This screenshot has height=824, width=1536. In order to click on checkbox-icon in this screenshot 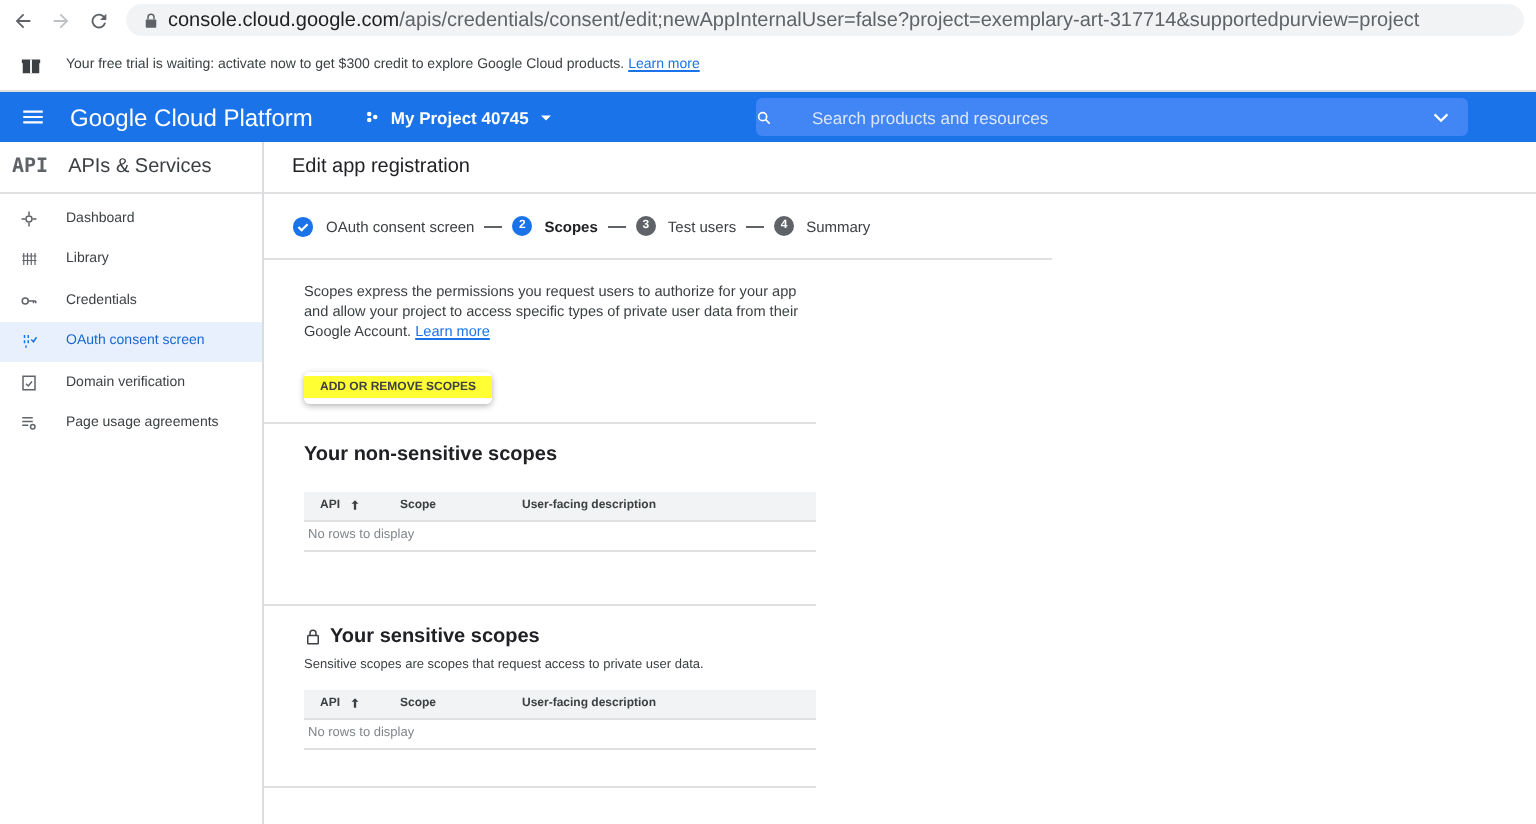, I will do `click(29, 382)`.